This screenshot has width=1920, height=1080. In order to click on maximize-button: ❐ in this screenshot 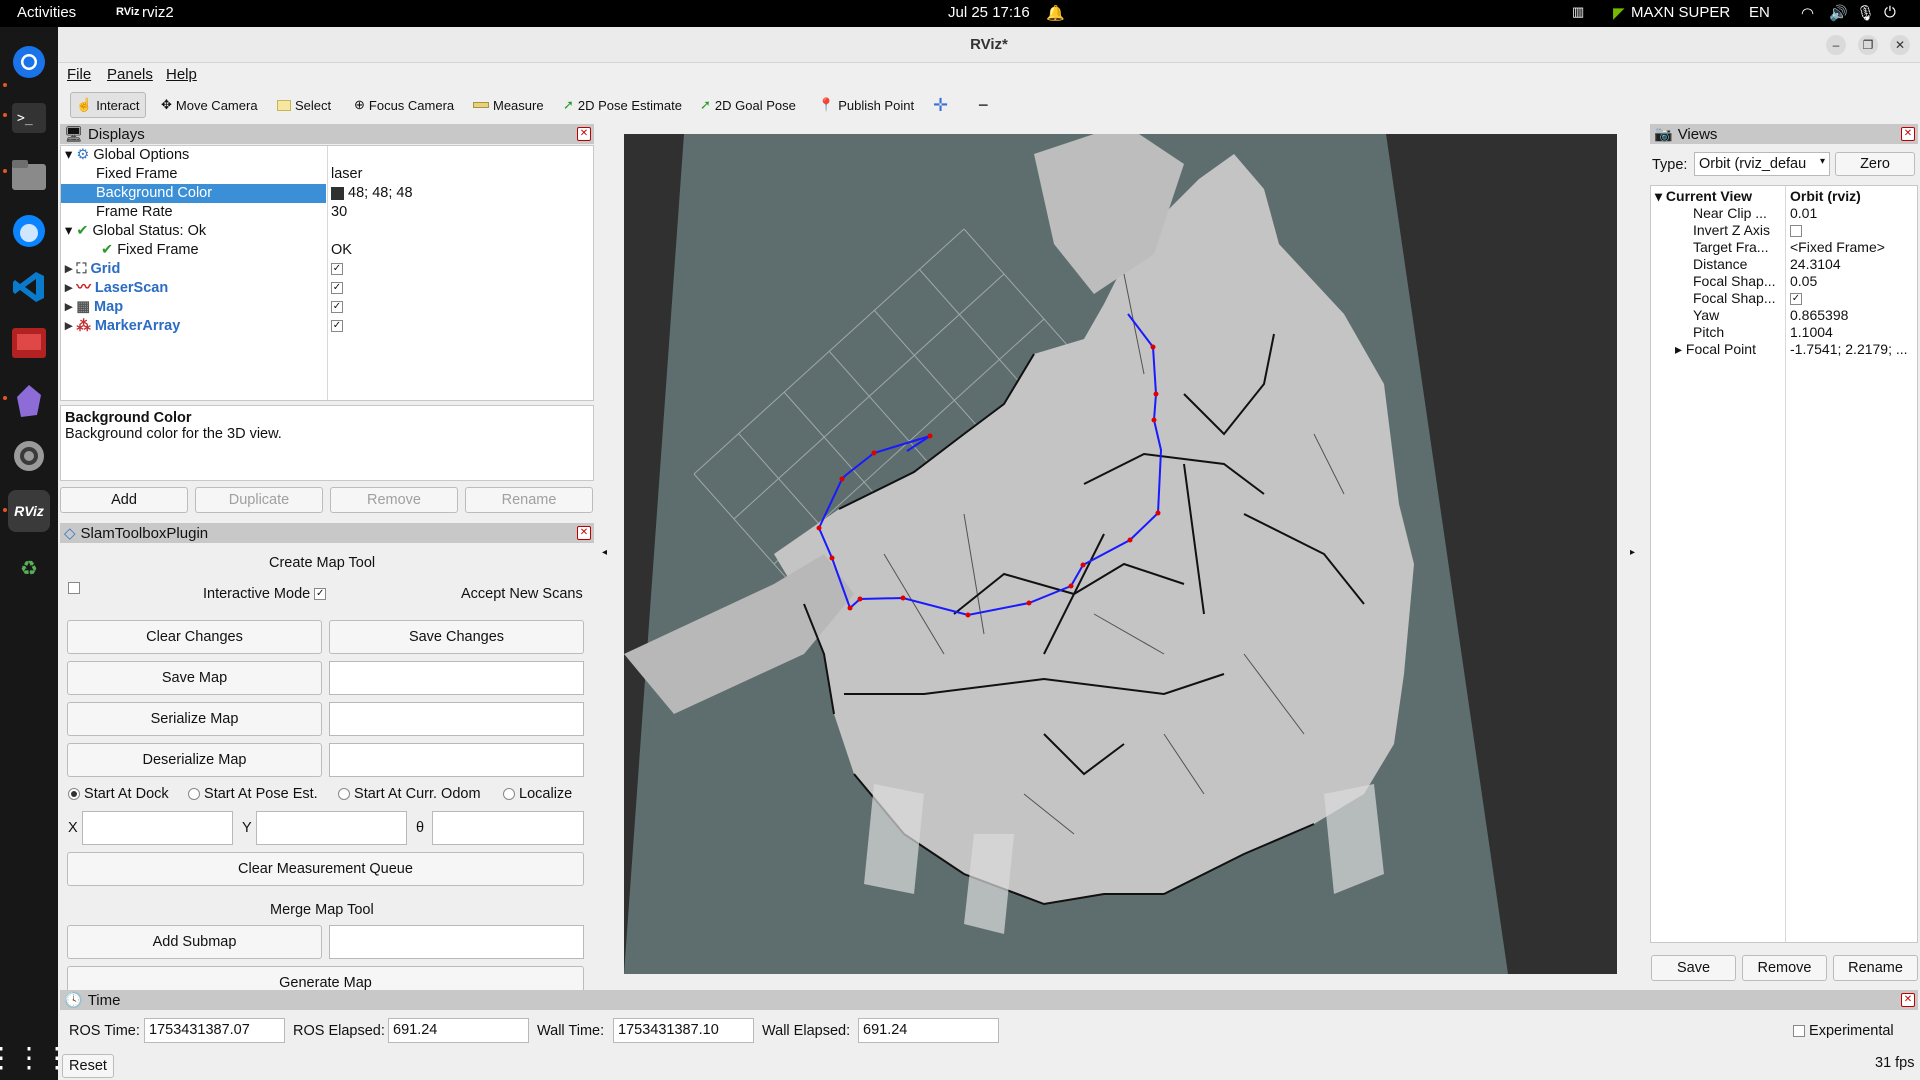, I will do `click(1868, 45)`.